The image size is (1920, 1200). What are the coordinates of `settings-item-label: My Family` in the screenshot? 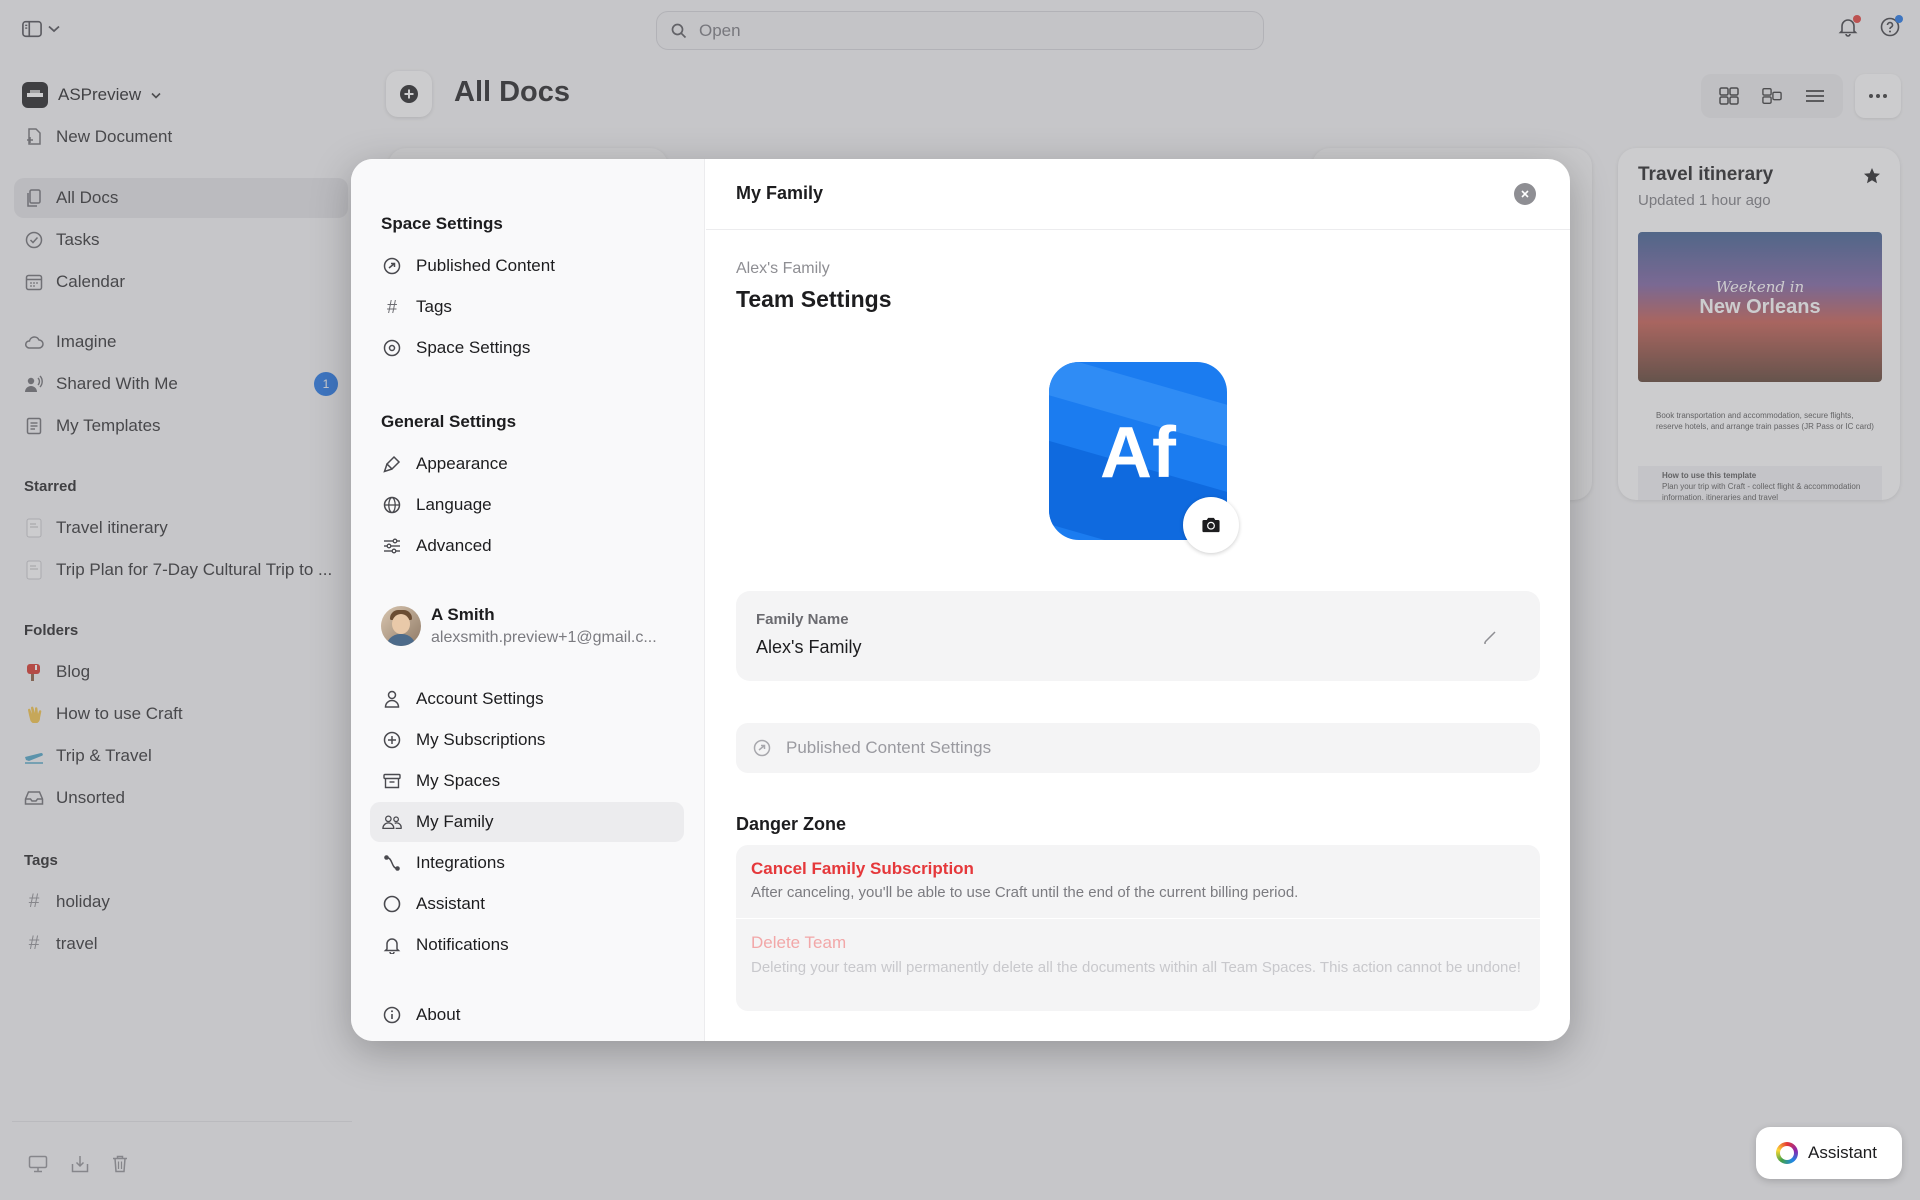 It's located at (455, 821).